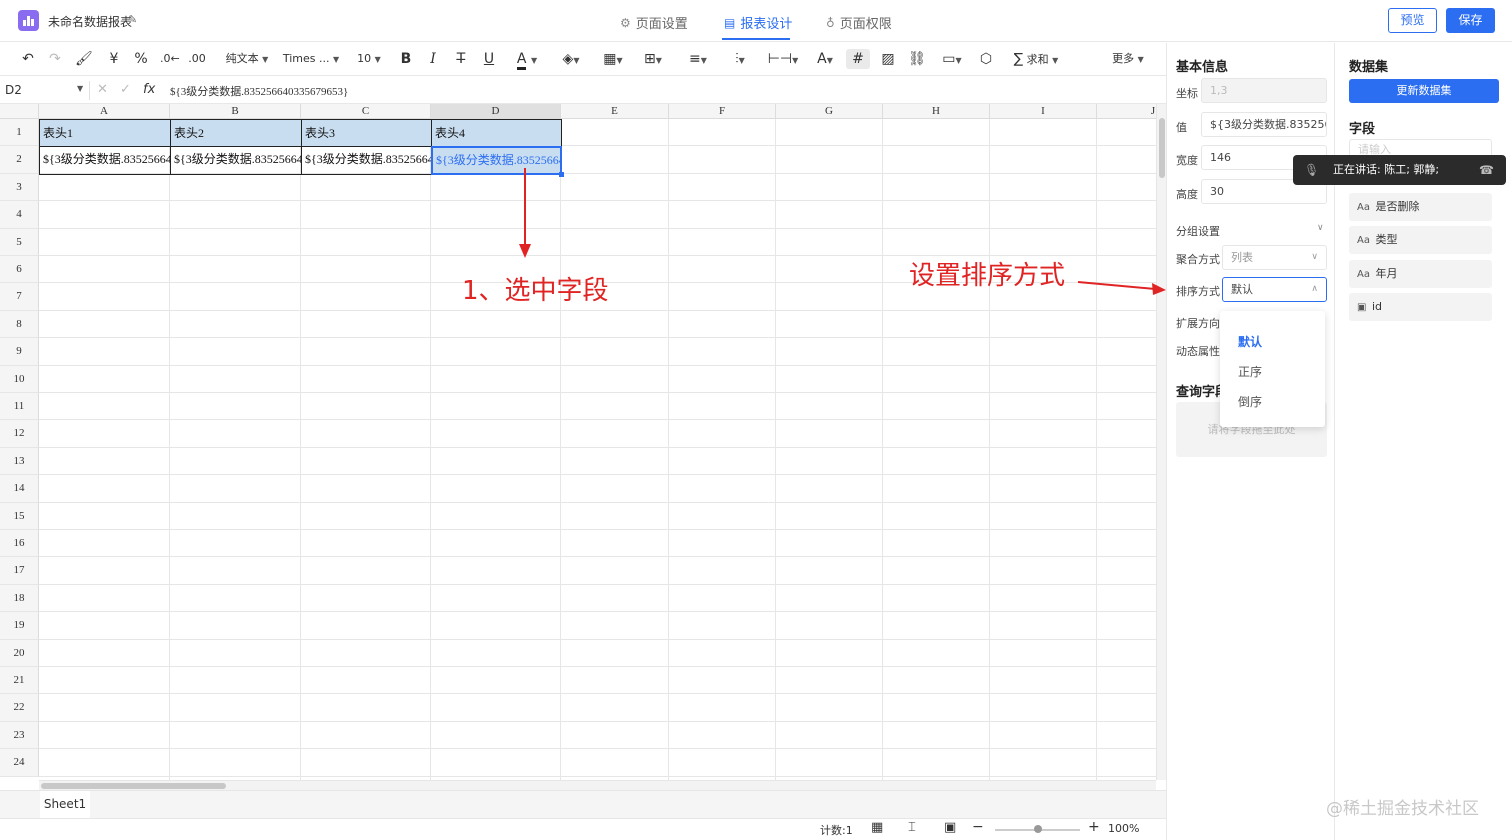 The width and height of the screenshot is (1512, 840). I want to click on column-header: B, so click(235, 111).